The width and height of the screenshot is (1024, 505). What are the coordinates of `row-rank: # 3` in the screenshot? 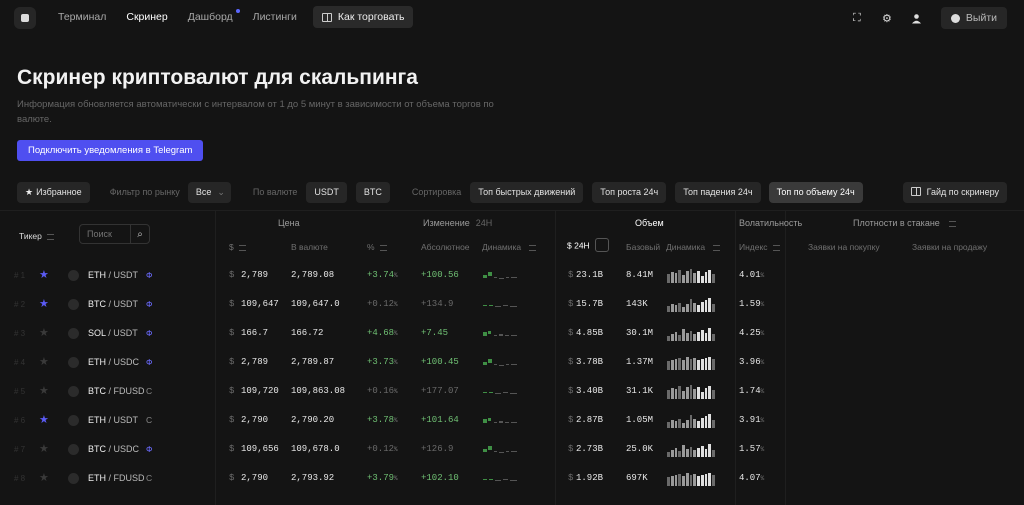 It's located at (20, 333).